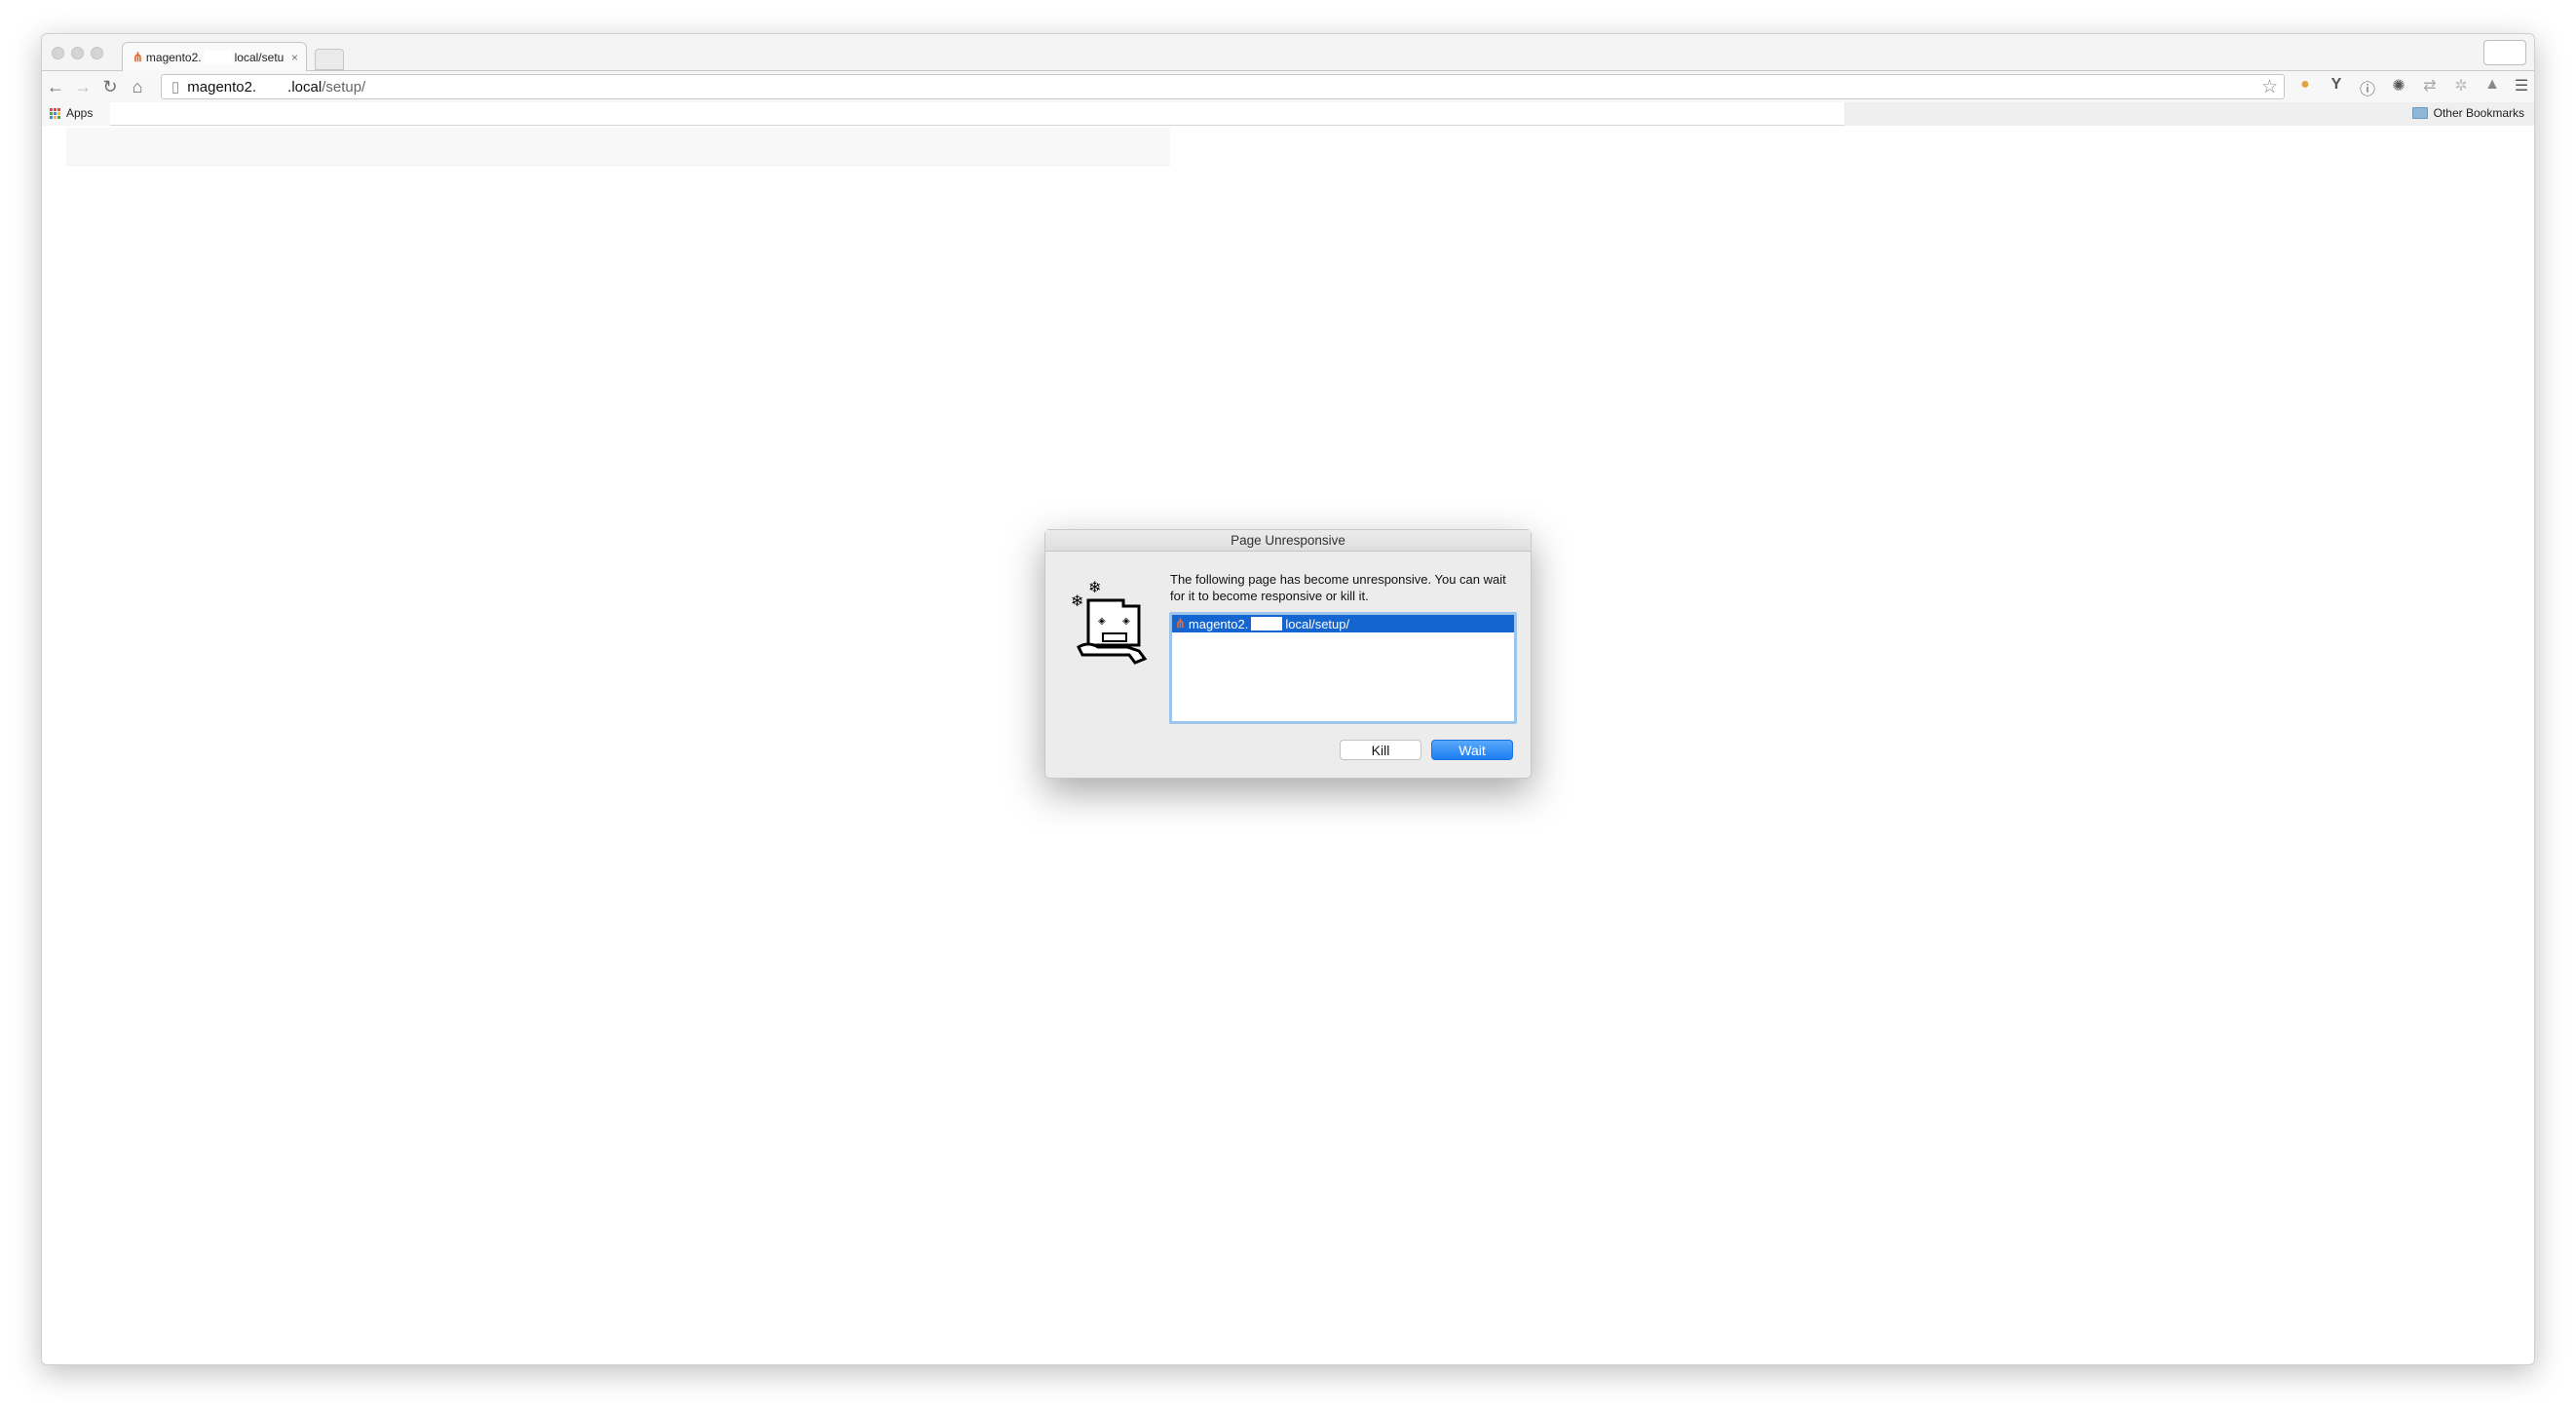 This screenshot has width=2576, height=1414. I want to click on new-tab-button, so click(329, 59).